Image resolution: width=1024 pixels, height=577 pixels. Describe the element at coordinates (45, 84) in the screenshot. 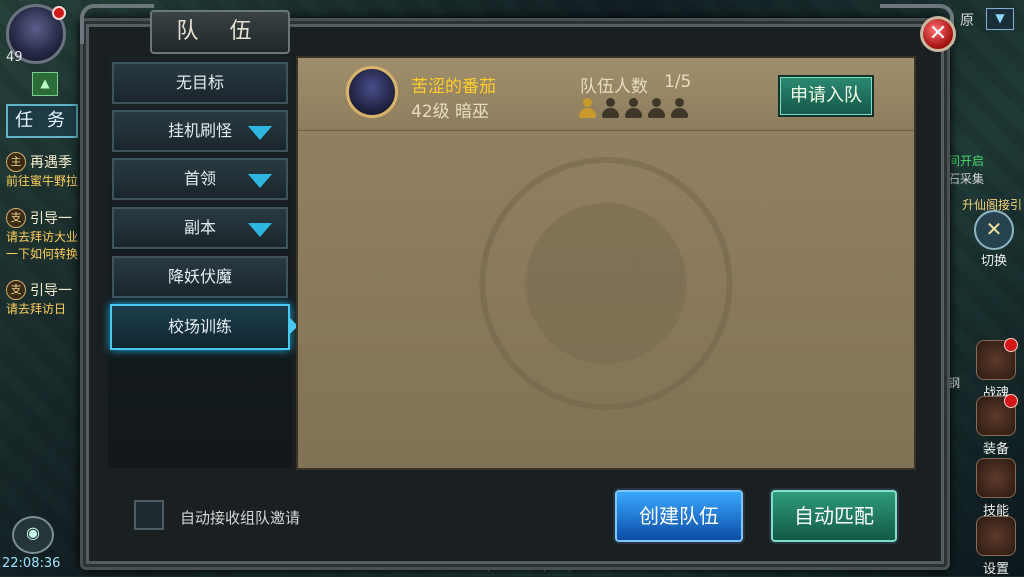

I see `chevron-up-icon: ▲` at that location.